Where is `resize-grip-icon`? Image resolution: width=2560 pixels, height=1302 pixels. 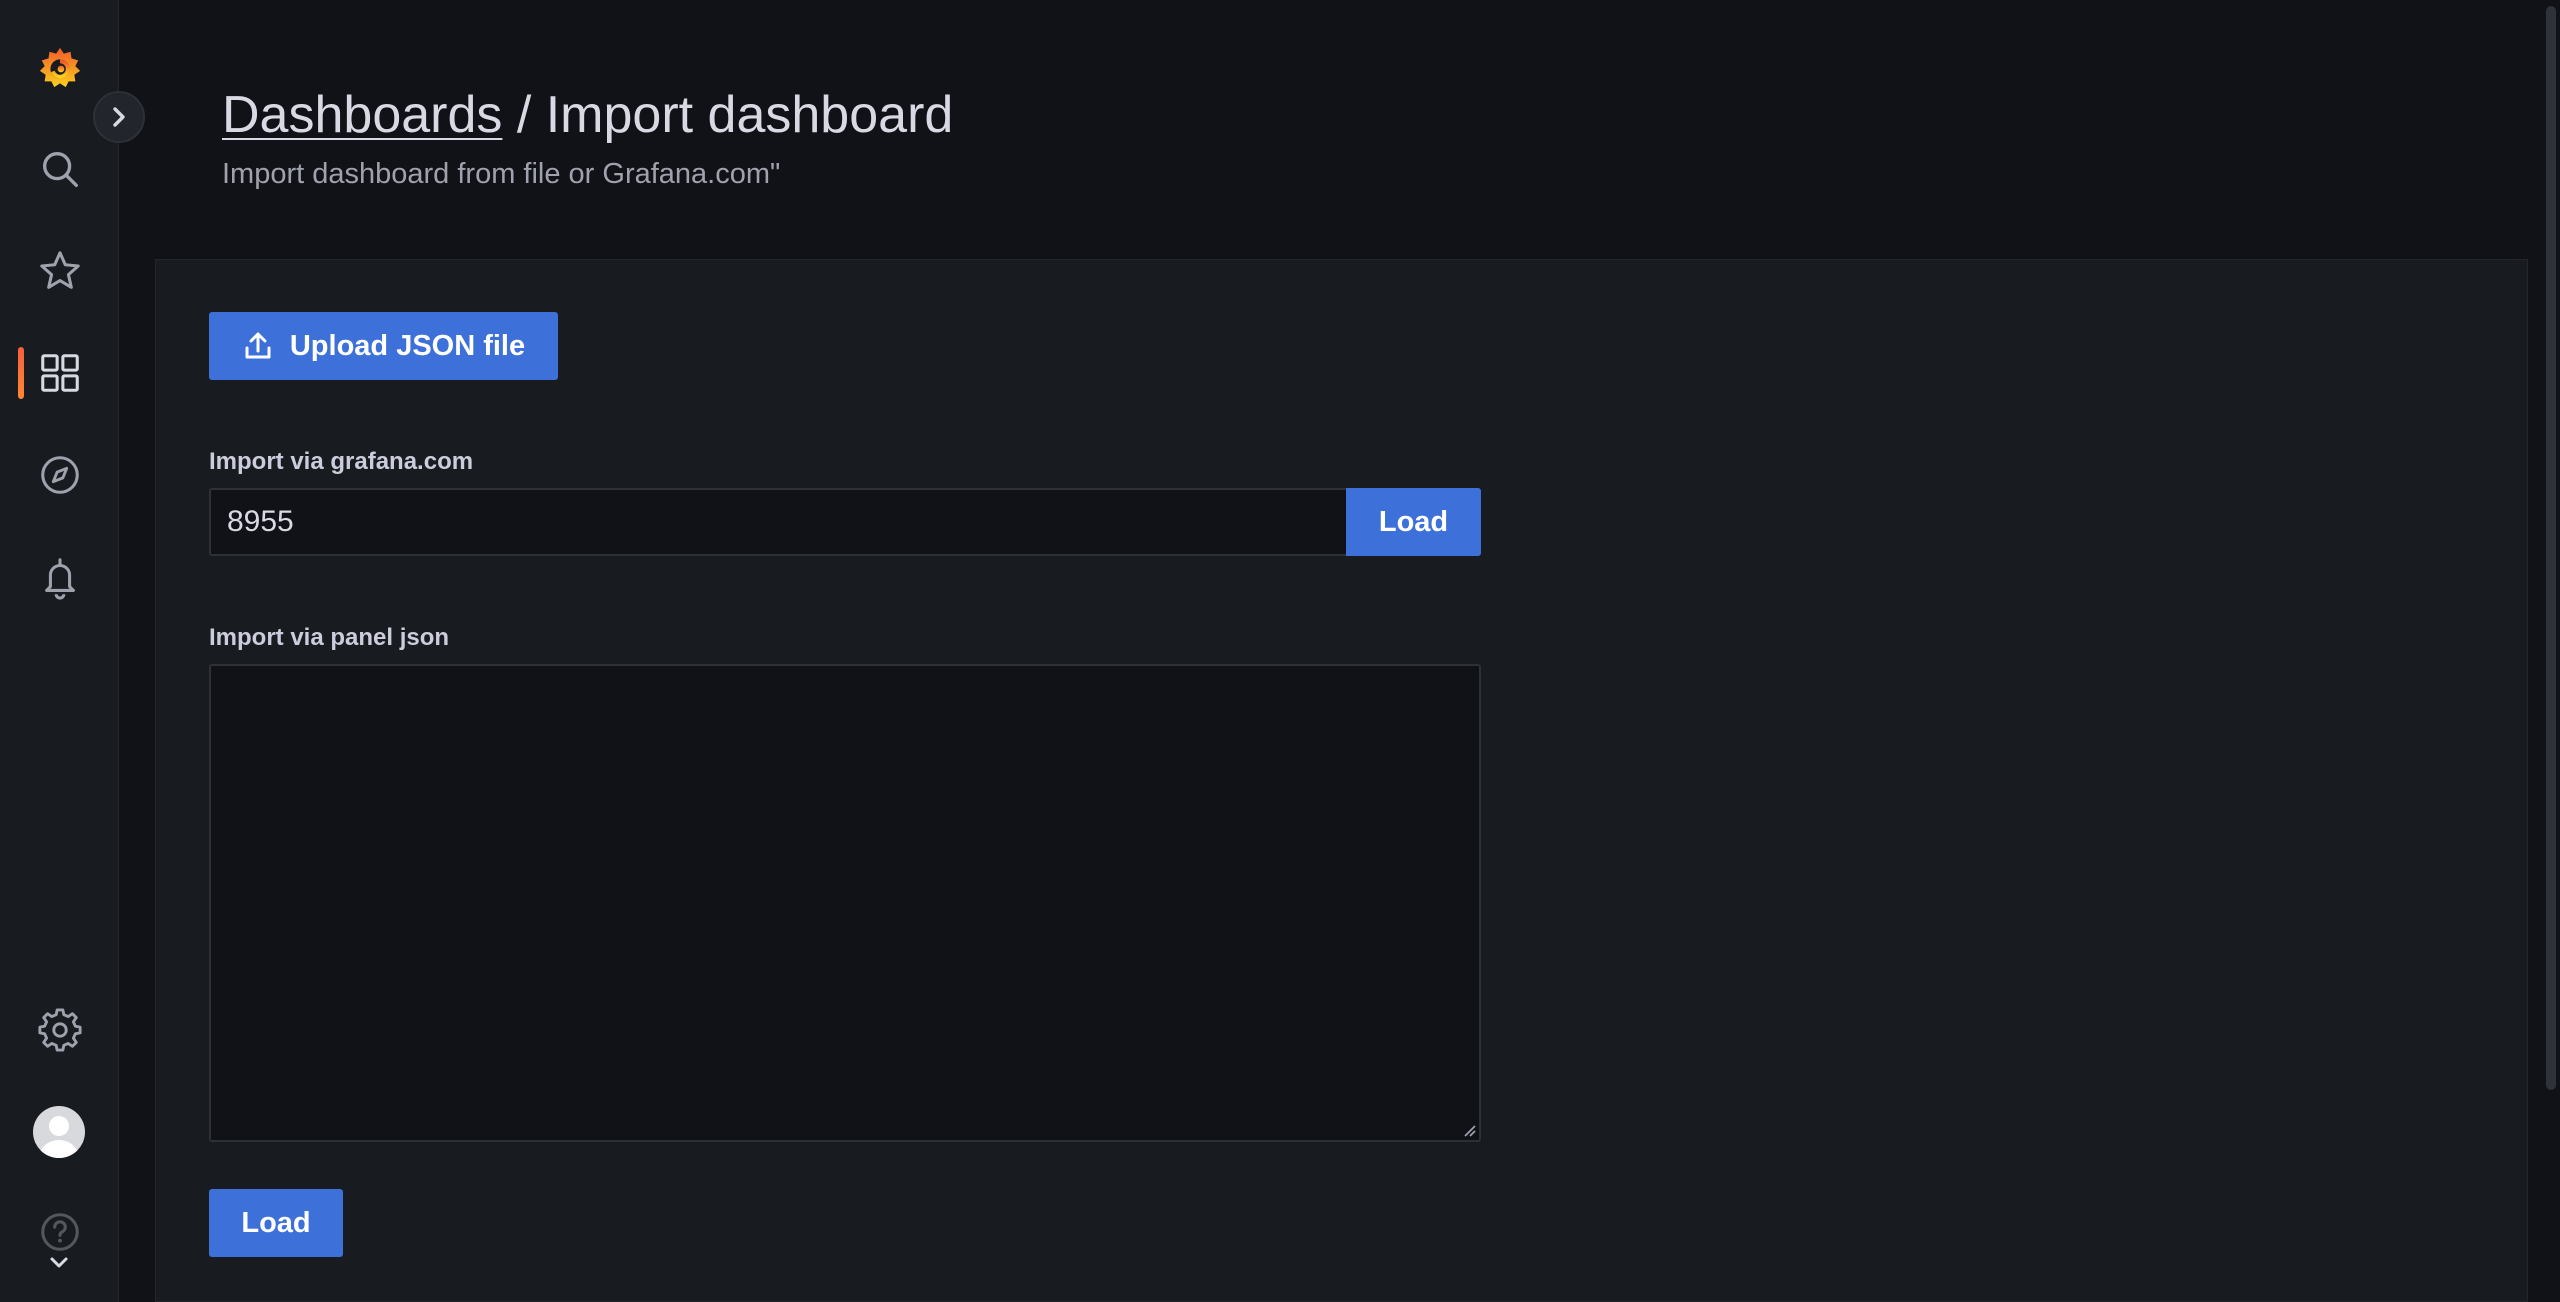 resize-grip-icon is located at coordinates (1469, 1130).